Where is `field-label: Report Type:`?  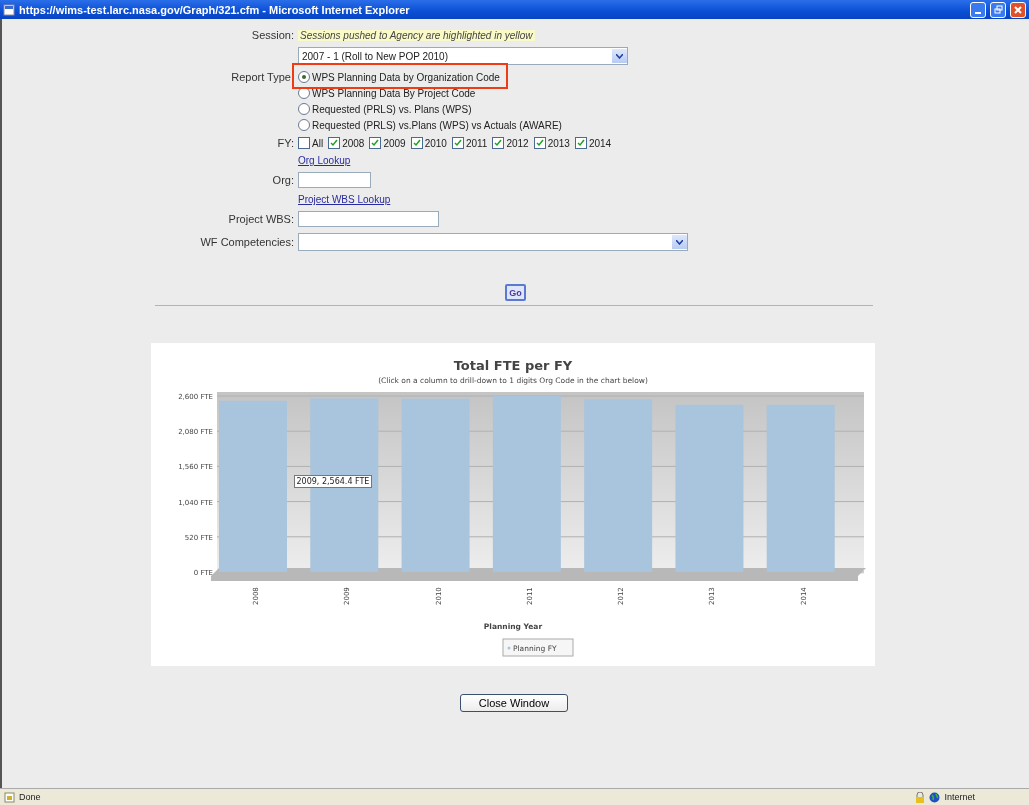
field-label: Report Type: is located at coordinates (262, 77).